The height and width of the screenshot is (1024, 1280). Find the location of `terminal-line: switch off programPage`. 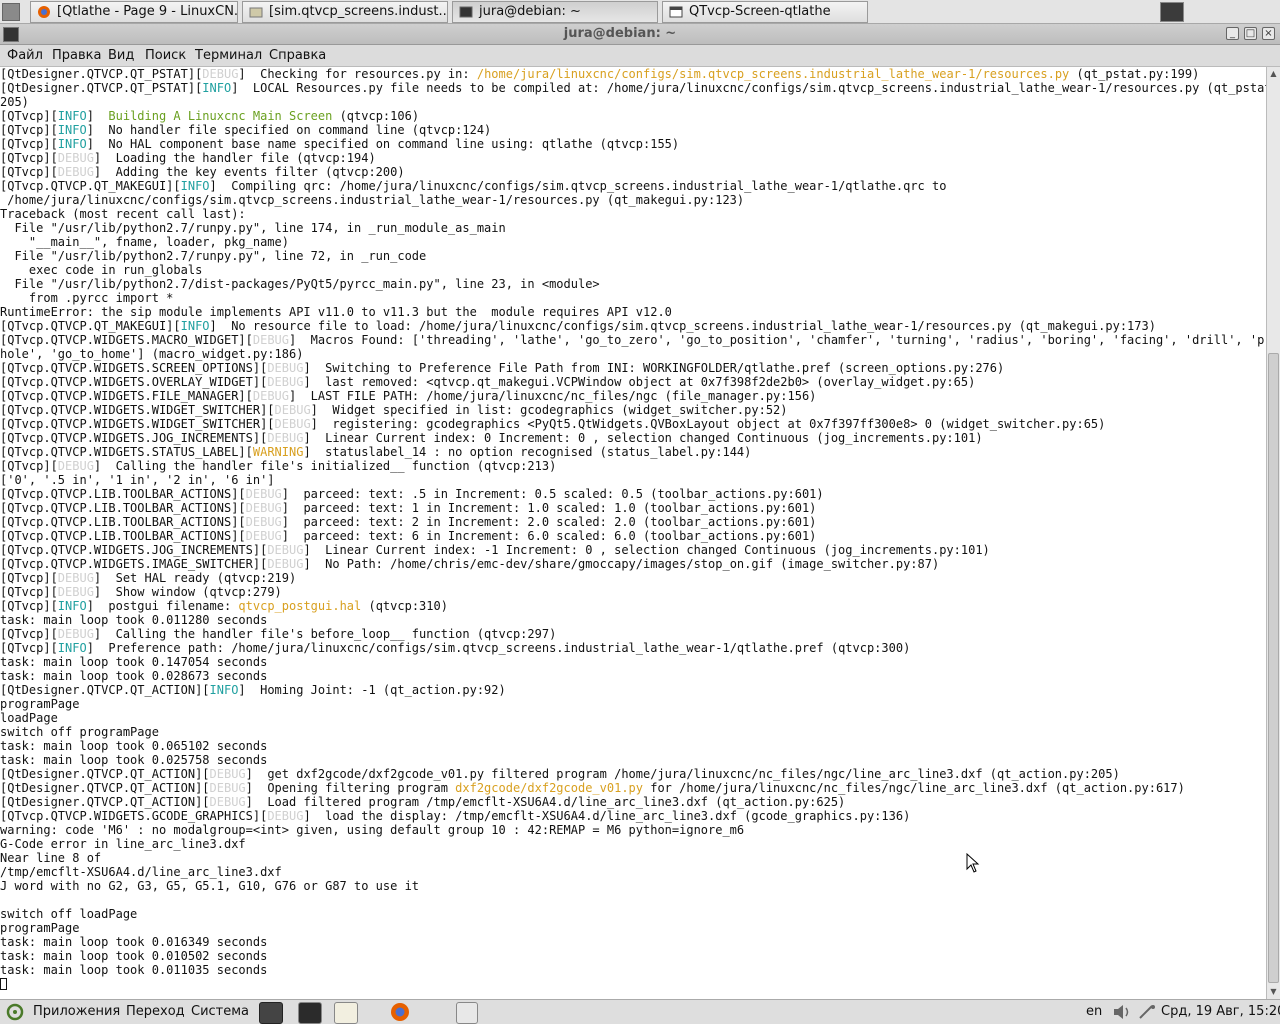

terminal-line: switch off programPage is located at coordinates (633, 732).